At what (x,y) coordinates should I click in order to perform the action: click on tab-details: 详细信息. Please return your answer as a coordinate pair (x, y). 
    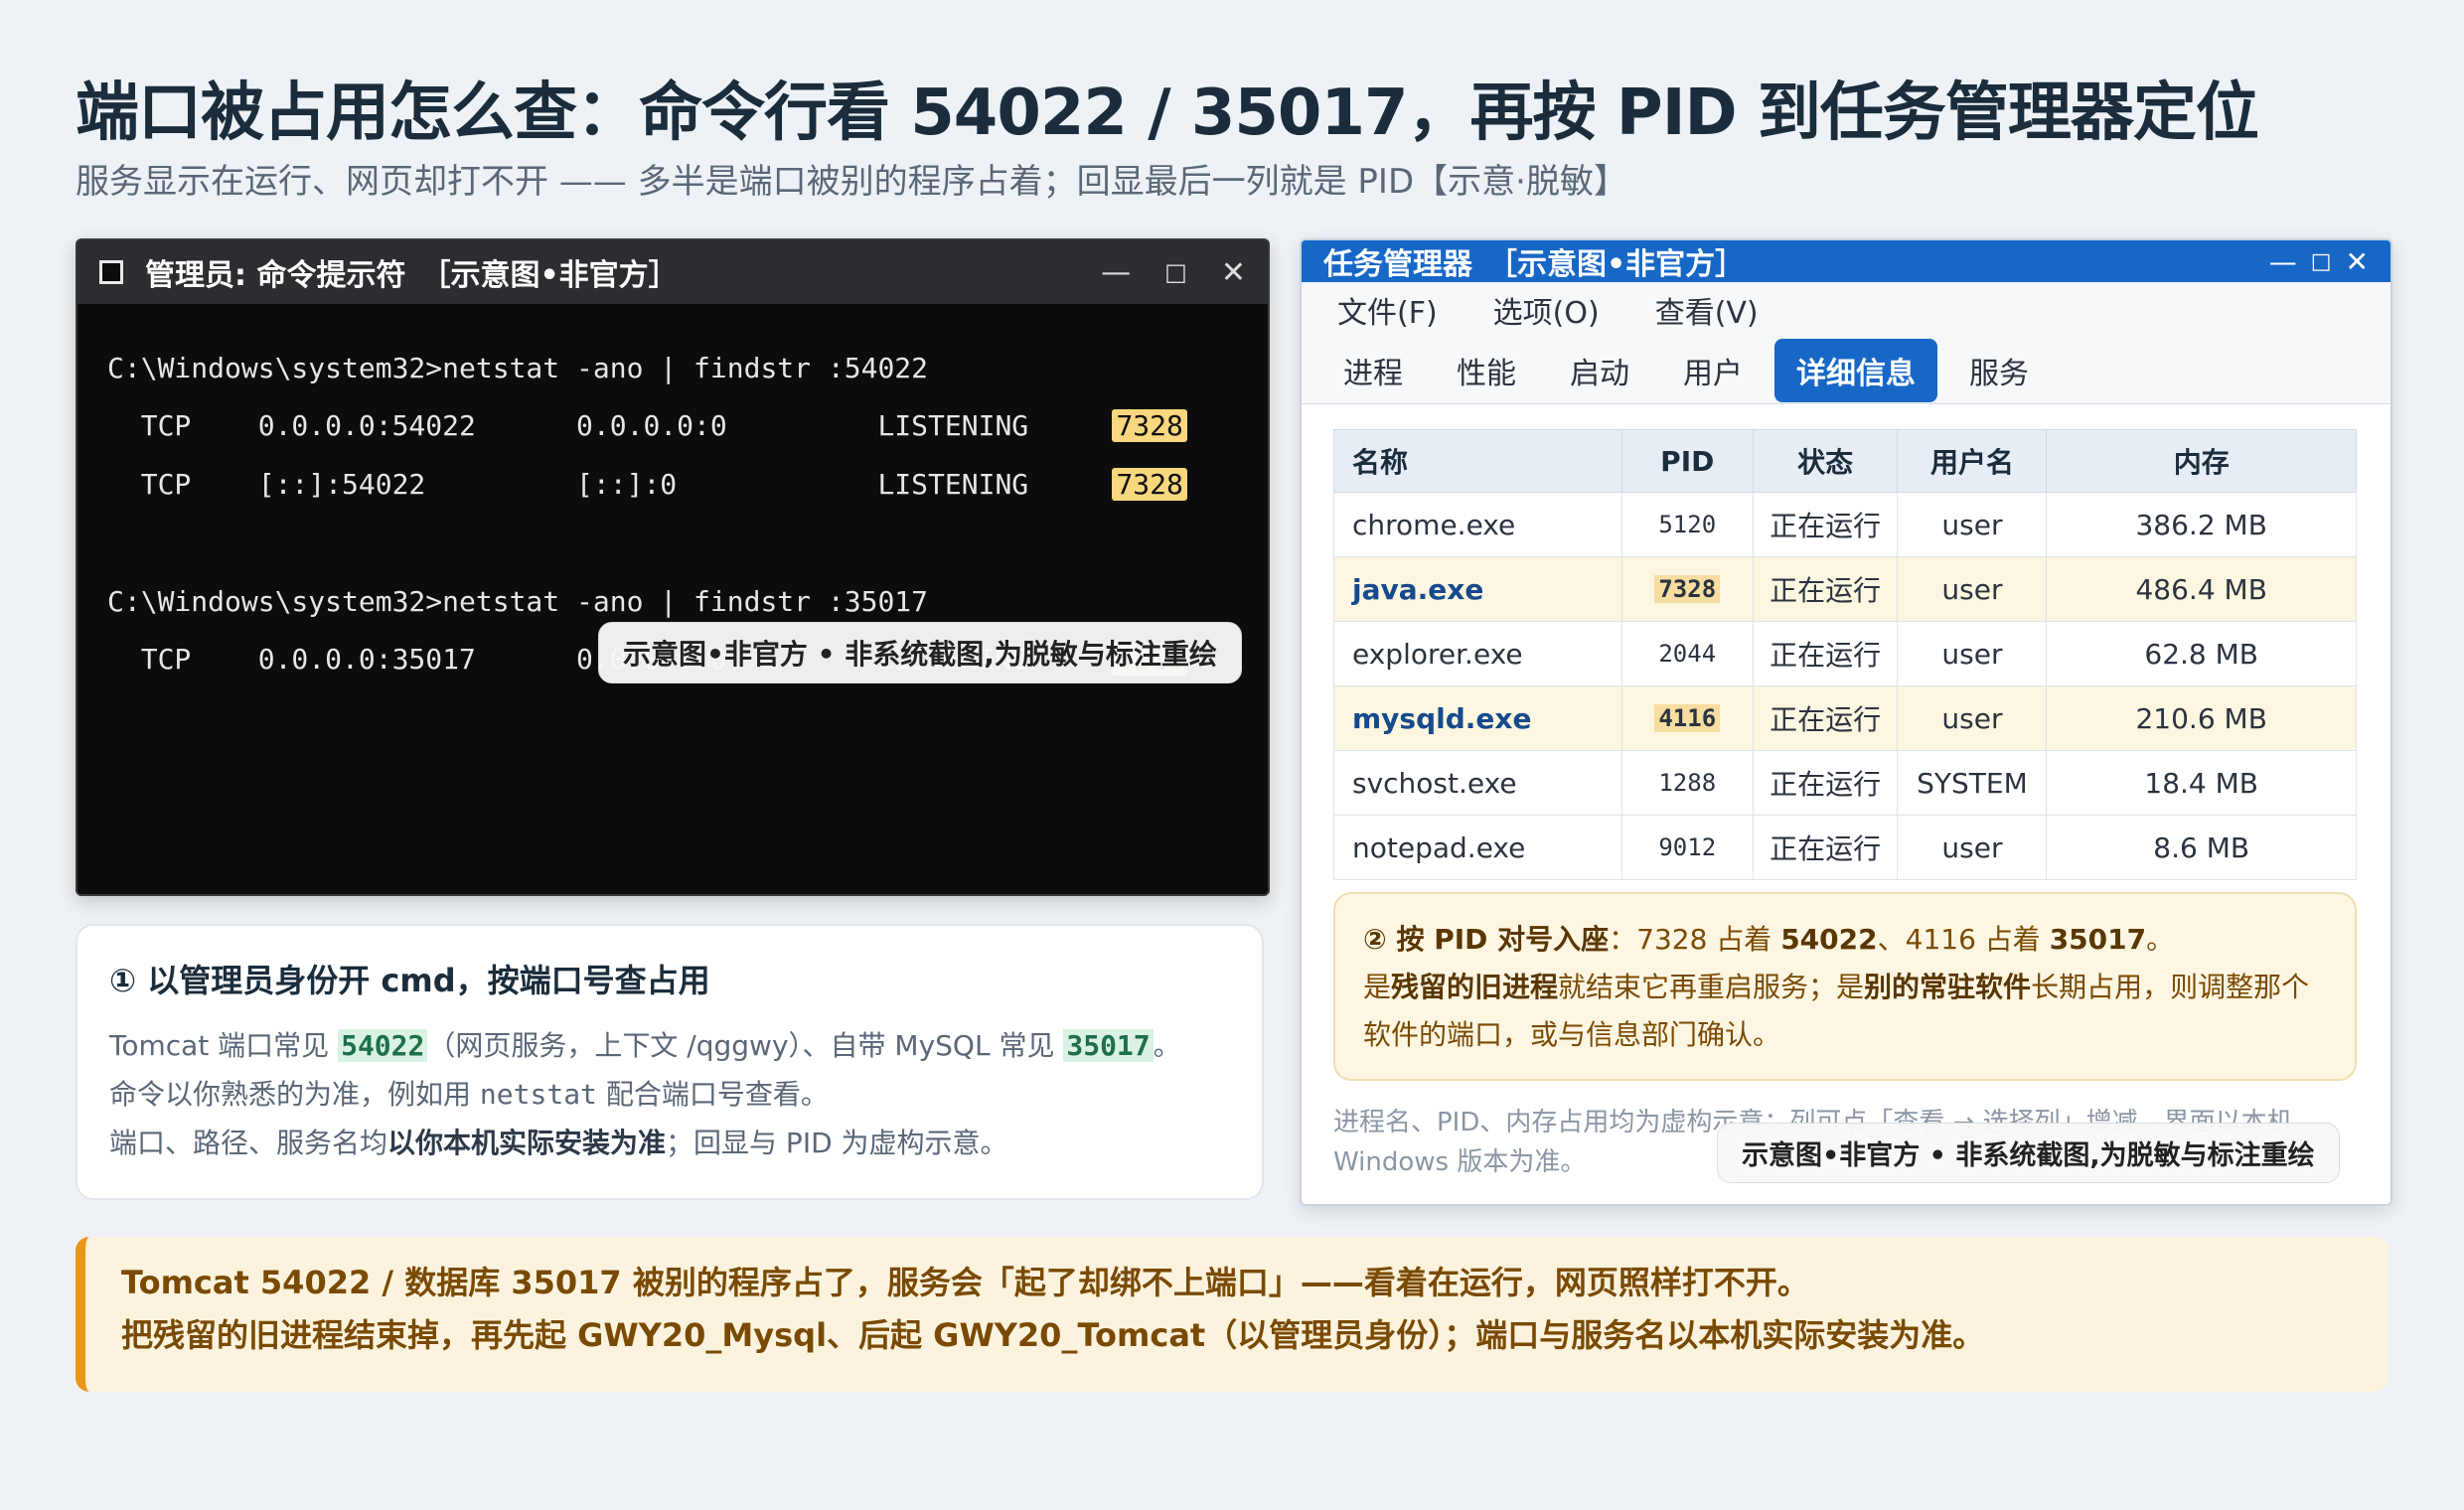
    Looking at the image, I should click on (1855, 371).